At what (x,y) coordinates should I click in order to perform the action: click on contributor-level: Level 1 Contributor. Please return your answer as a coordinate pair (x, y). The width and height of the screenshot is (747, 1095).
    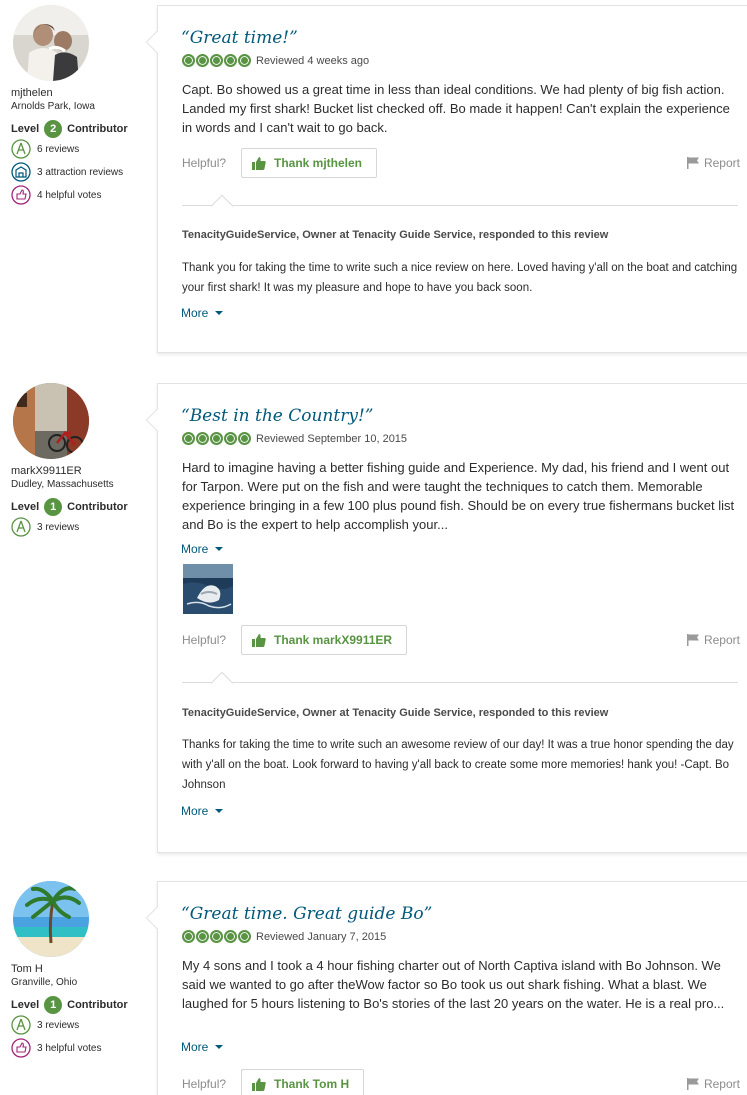
    Looking at the image, I should click on (69, 1005).